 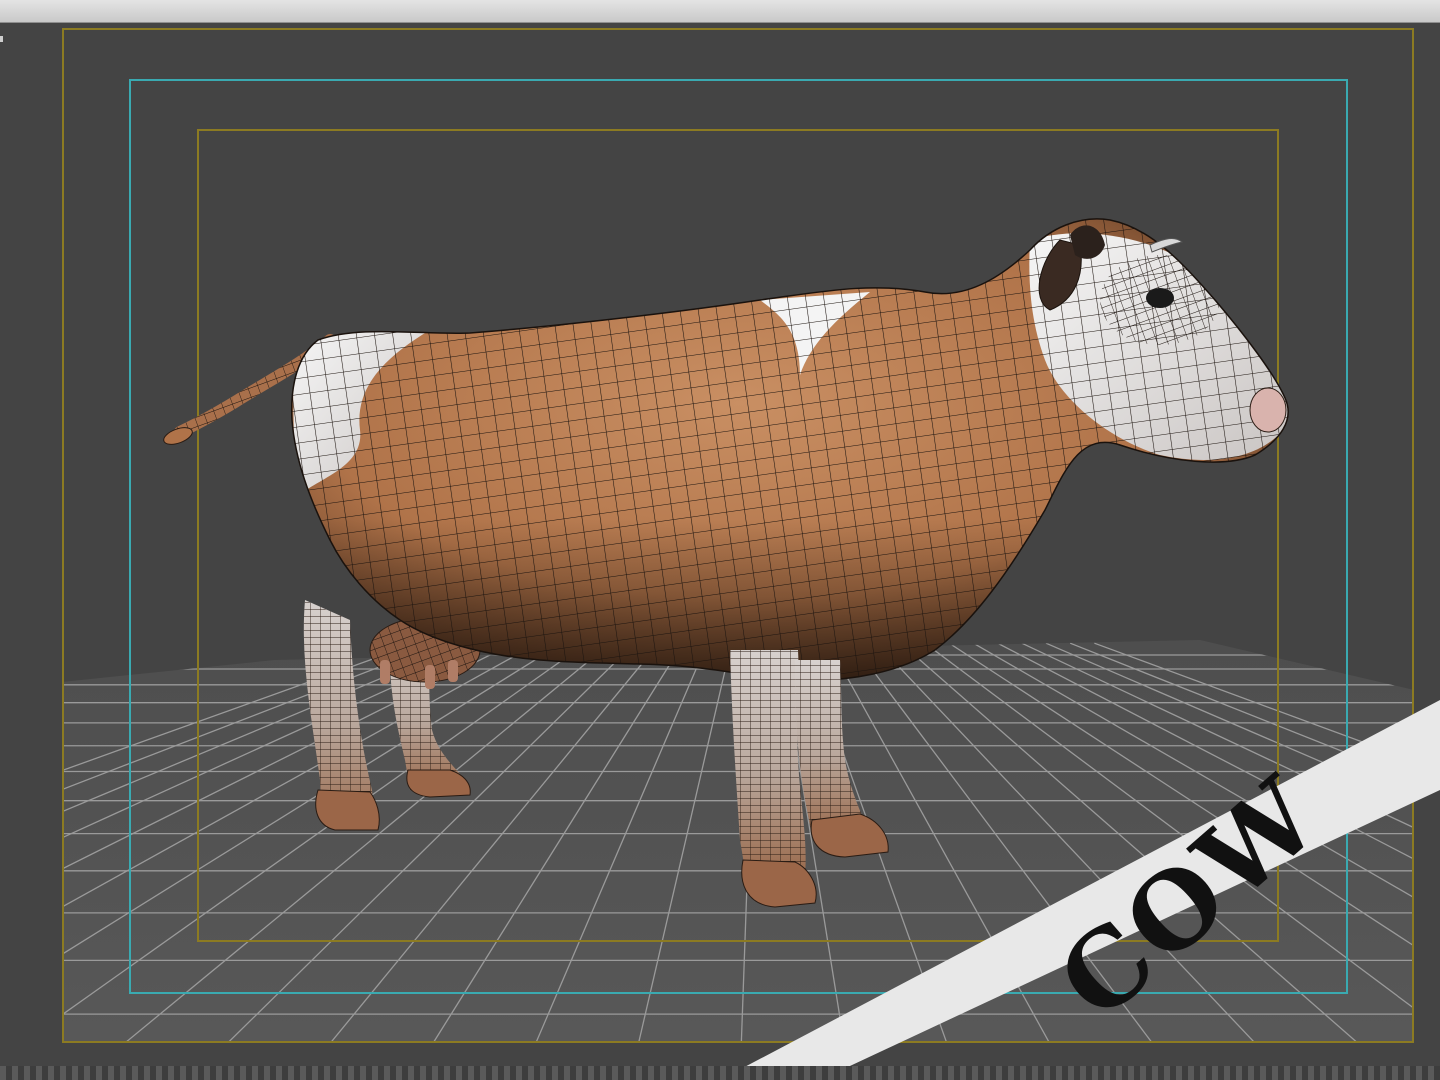 What do you see at coordinates (720, 1073) in the screenshot?
I see `timeline-strip` at bounding box center [720, 1073].